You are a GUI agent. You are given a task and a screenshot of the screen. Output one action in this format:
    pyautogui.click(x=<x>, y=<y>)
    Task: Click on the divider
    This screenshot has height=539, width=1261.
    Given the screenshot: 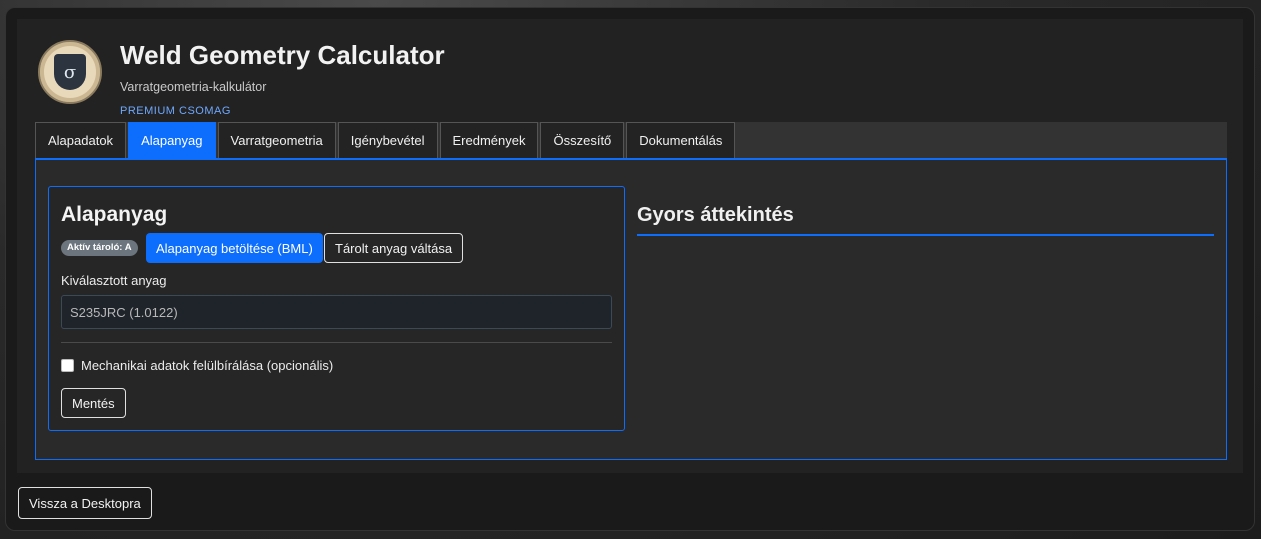 What is the action you would take?
    pyautogui.click(x=336, y=342)
    